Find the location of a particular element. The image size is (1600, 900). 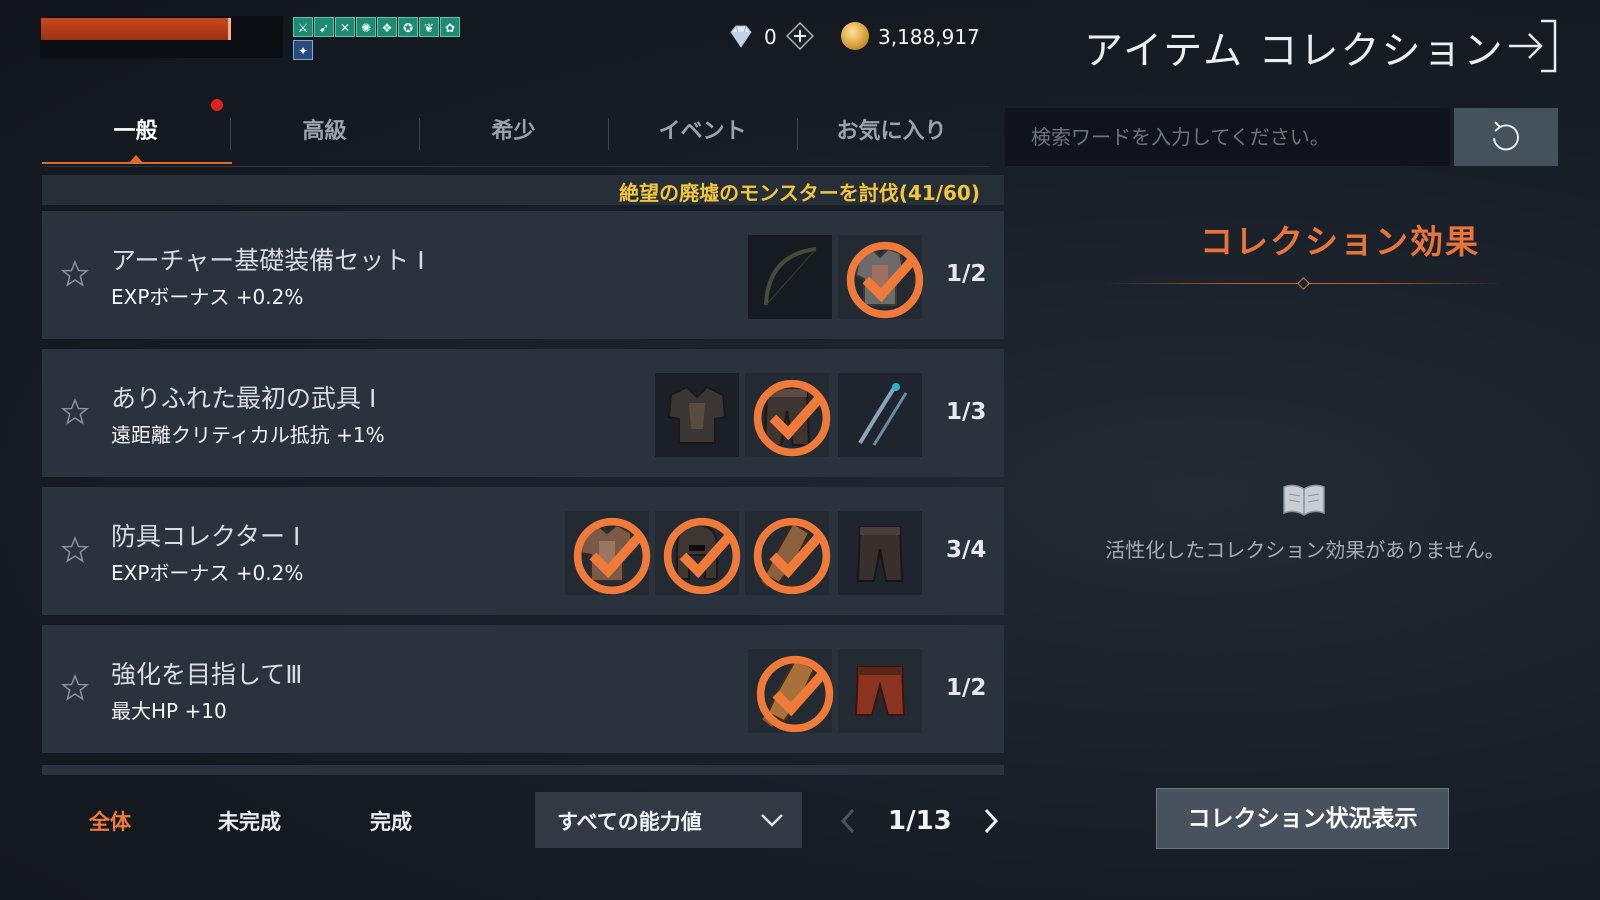

refresh-button is located at coordinates (1506, 137).